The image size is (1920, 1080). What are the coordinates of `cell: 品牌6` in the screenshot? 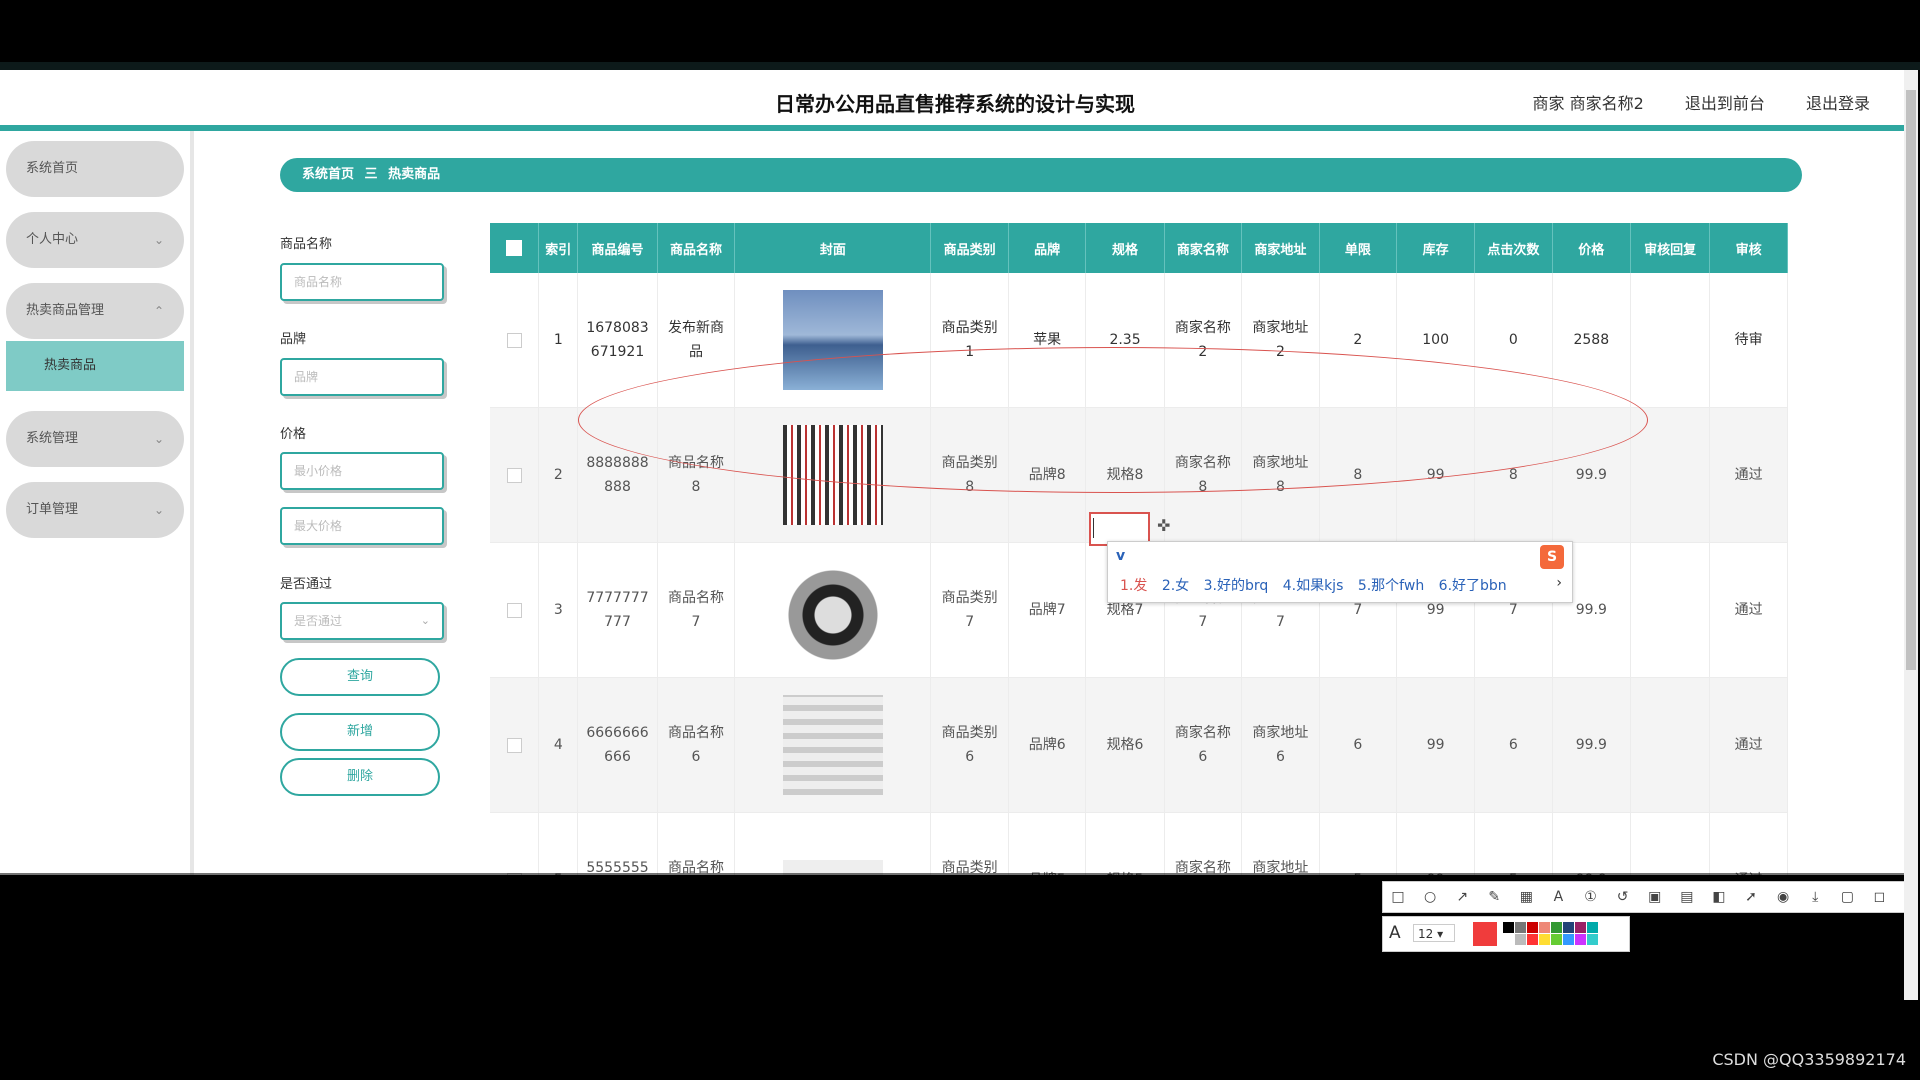 It's located at (1047, 745).